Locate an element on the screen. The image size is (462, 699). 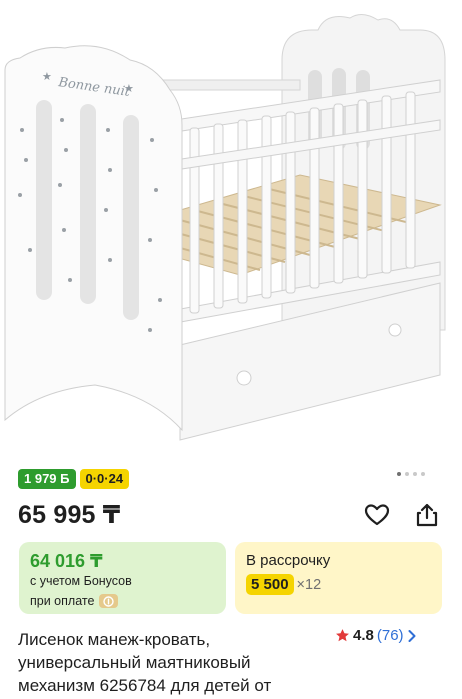
bonus-payment-label: при оплате is located at coordinates (62, 601).